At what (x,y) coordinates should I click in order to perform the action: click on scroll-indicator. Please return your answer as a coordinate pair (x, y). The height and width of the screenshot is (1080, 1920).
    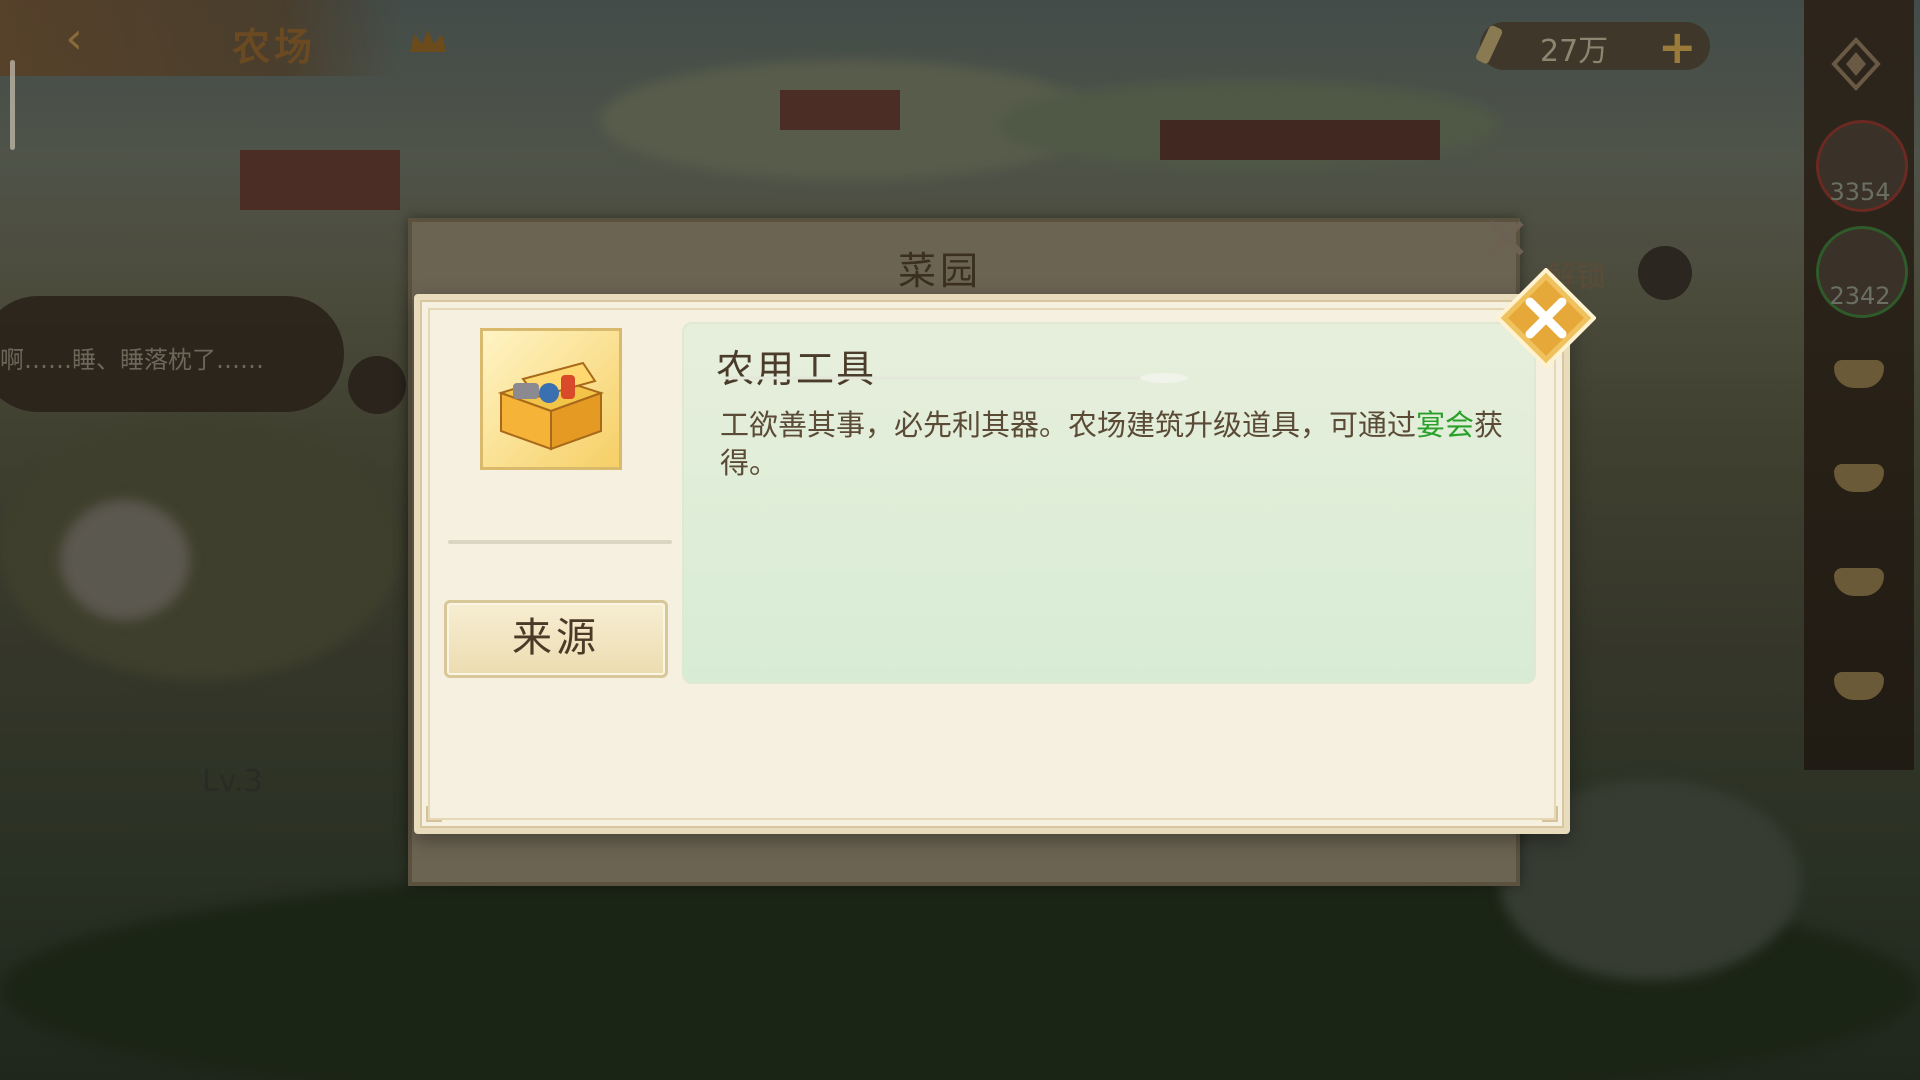
    Looking at the image, I should click on (12, 105).